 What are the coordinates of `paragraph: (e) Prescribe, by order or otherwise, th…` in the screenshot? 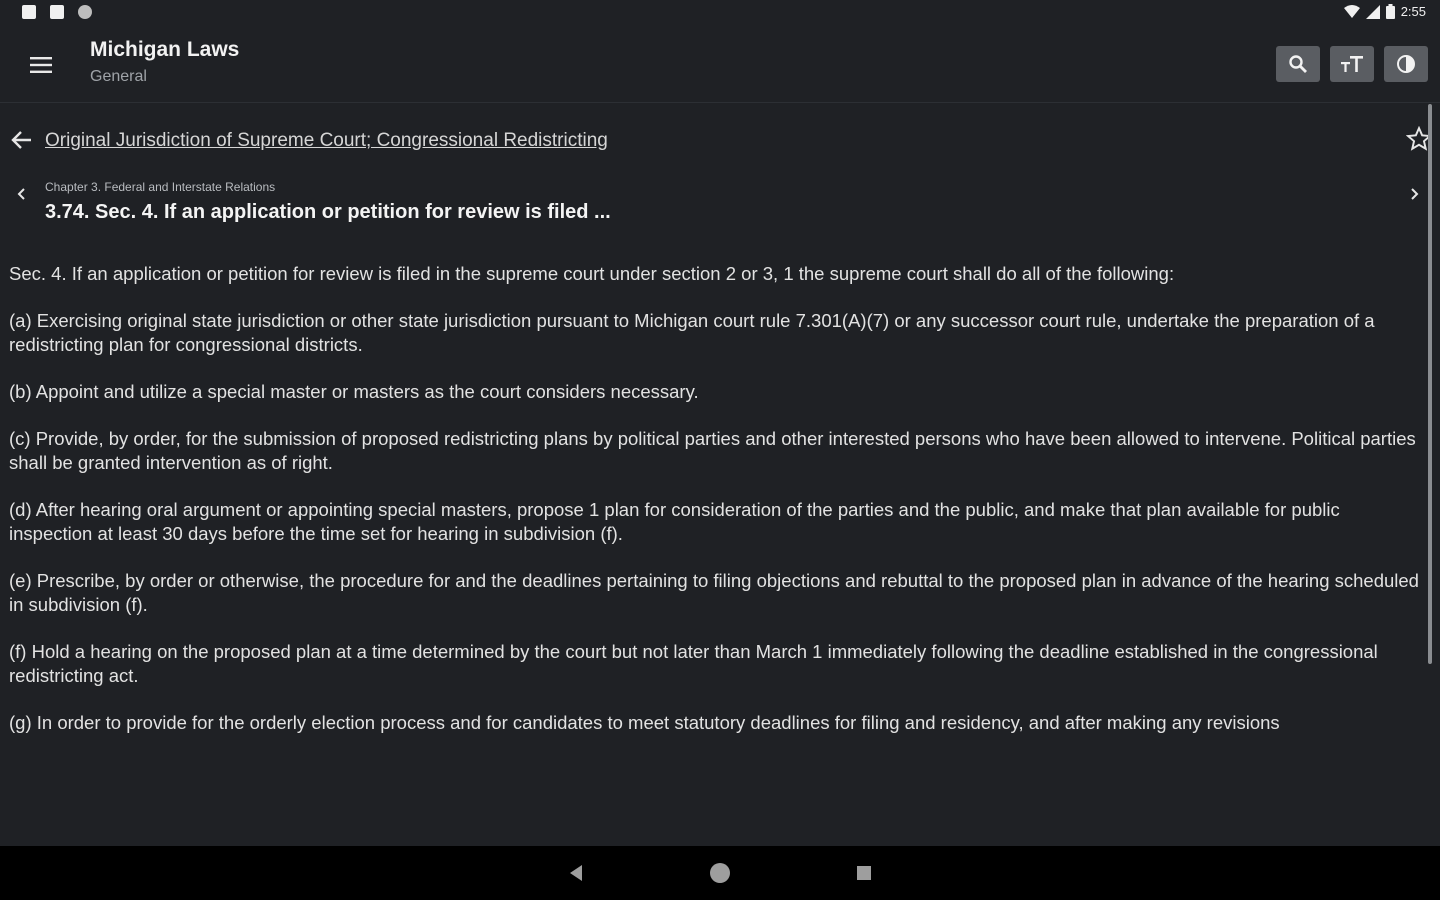 It's located at (714, 592).